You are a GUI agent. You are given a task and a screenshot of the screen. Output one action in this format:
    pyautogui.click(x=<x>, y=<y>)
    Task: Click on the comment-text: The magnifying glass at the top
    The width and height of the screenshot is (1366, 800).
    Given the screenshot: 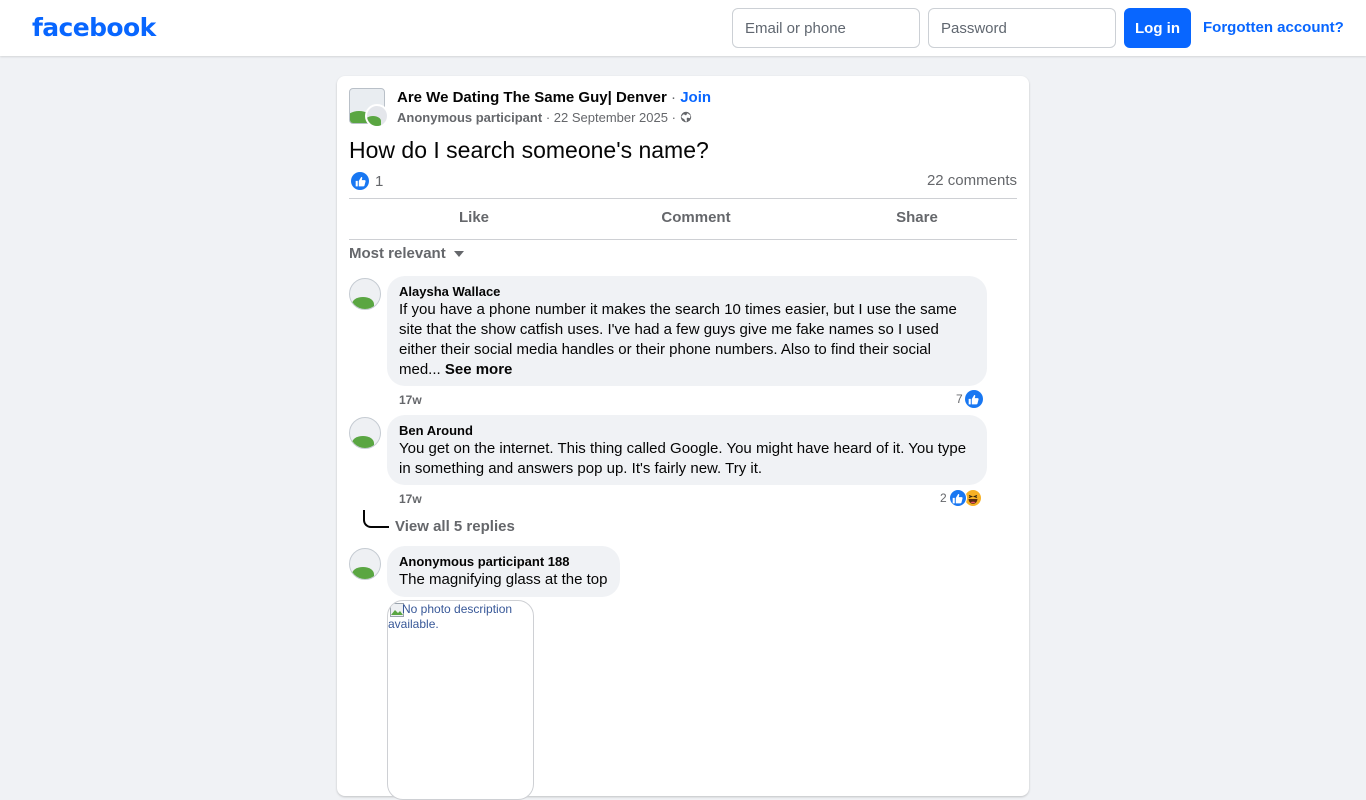 What is the action you would take?
    pyautogui.click(x=503, y=579)
    